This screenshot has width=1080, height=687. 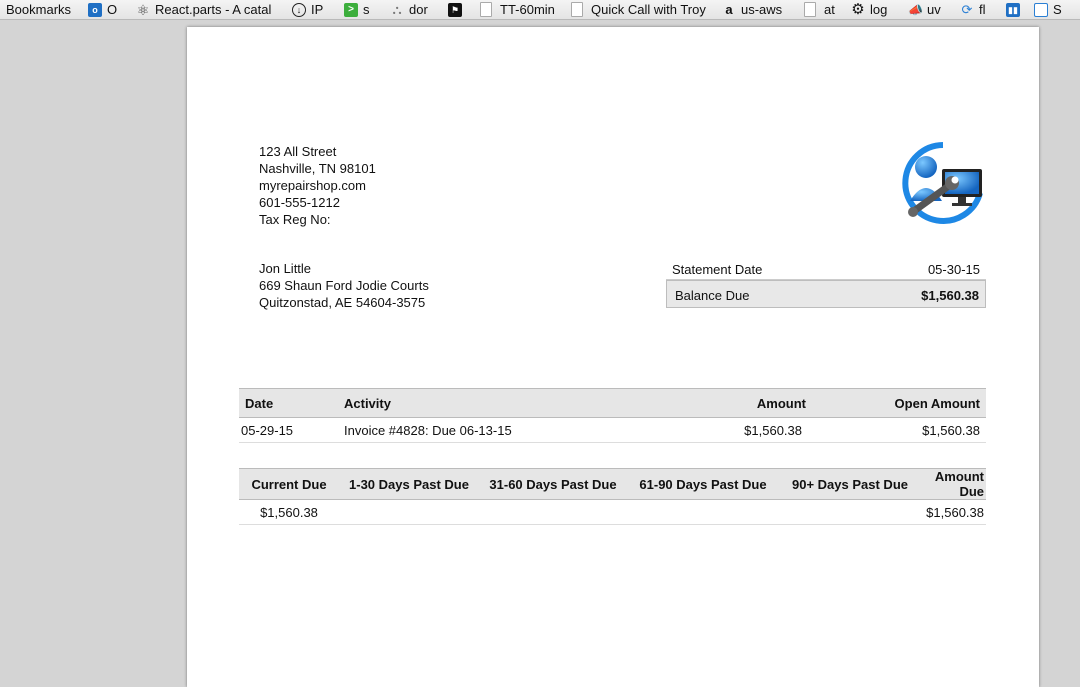 I want to click on header-1-30: 1-30 Days Past Due, so click(x=409, y=484).